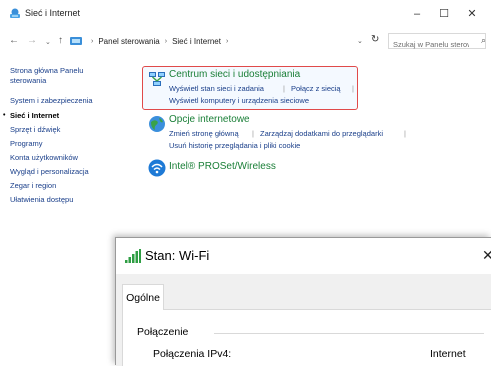 The height and width of the screenshot is (366, 491). What do you see at coordinates (486, 255) in the screenshot?
I see `dialog-close-button: ✕` at bounding box center [486, 255].